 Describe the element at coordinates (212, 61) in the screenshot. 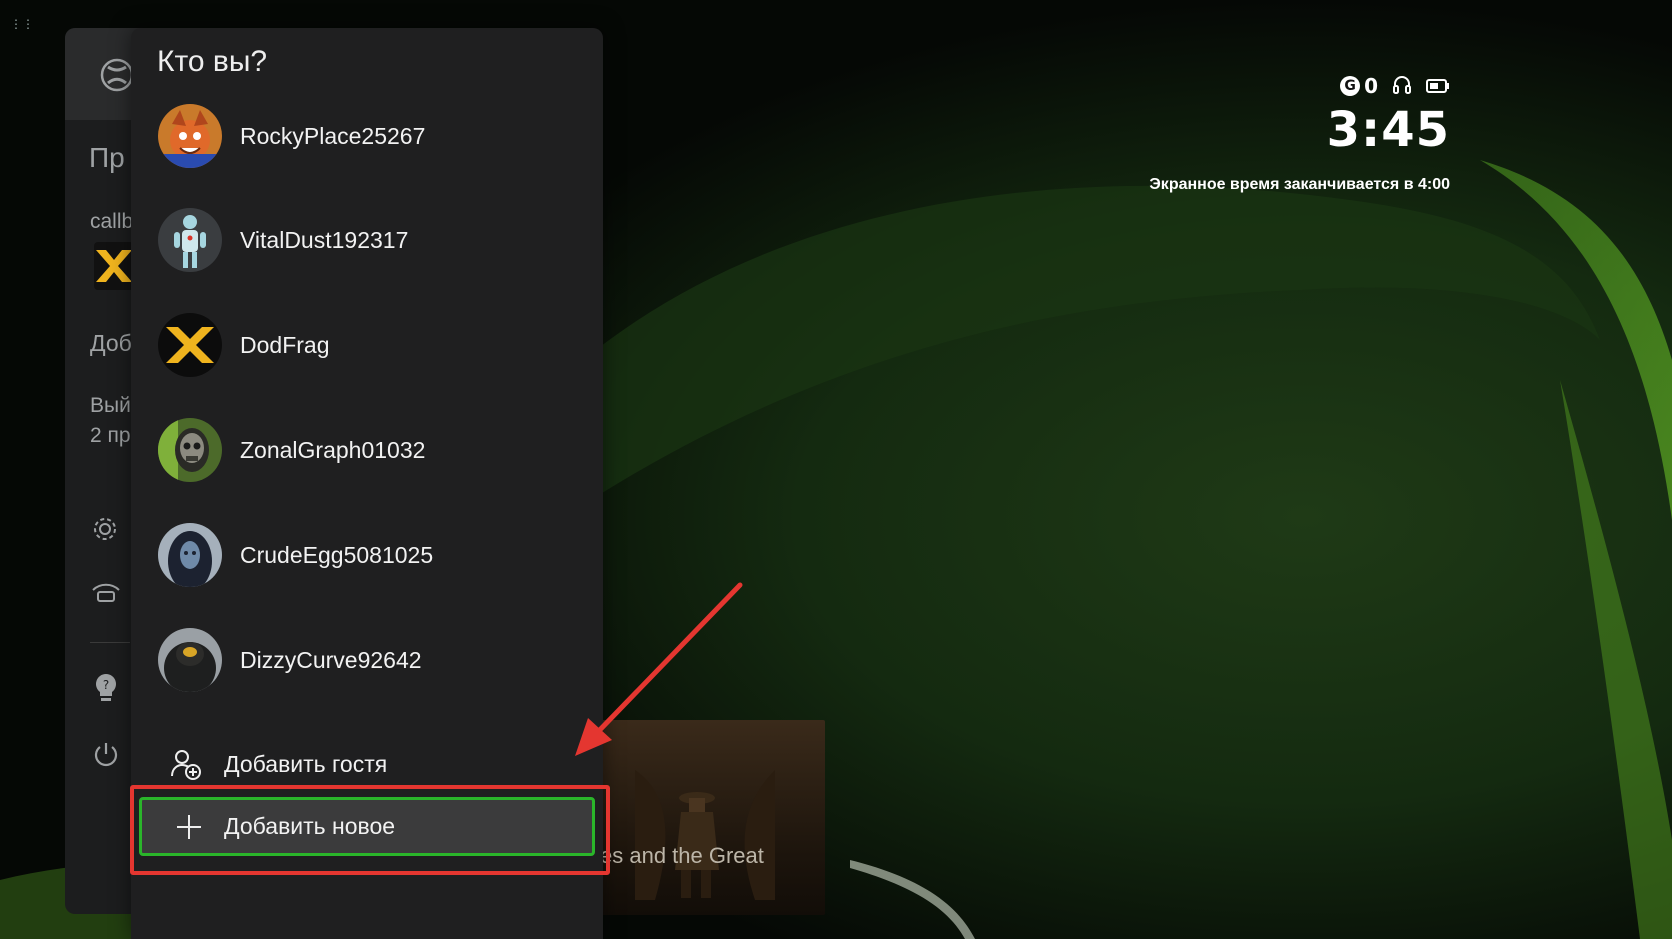

I see `chooser-title: Кто вы?` at that location.